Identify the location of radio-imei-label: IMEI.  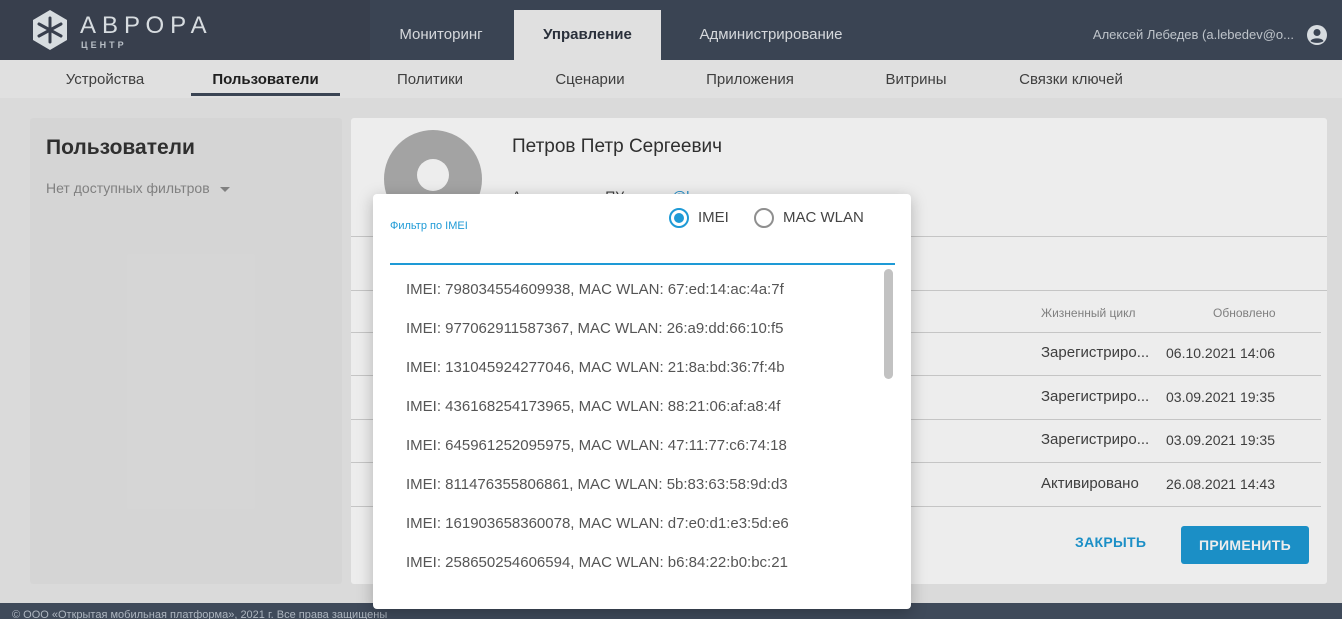
(713, 217).